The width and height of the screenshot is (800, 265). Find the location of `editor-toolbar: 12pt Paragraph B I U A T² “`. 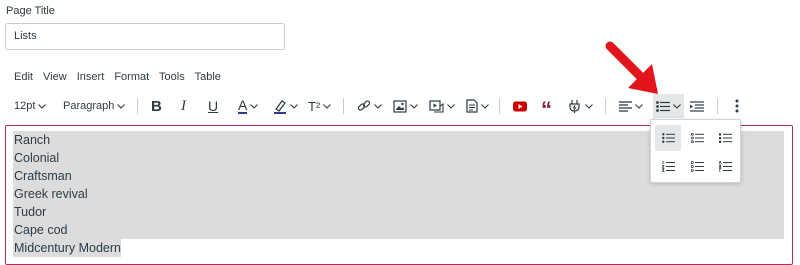

editor-toolbar: 12pt Paragraph B I U A T² “ is located at coordinates (400, 108).